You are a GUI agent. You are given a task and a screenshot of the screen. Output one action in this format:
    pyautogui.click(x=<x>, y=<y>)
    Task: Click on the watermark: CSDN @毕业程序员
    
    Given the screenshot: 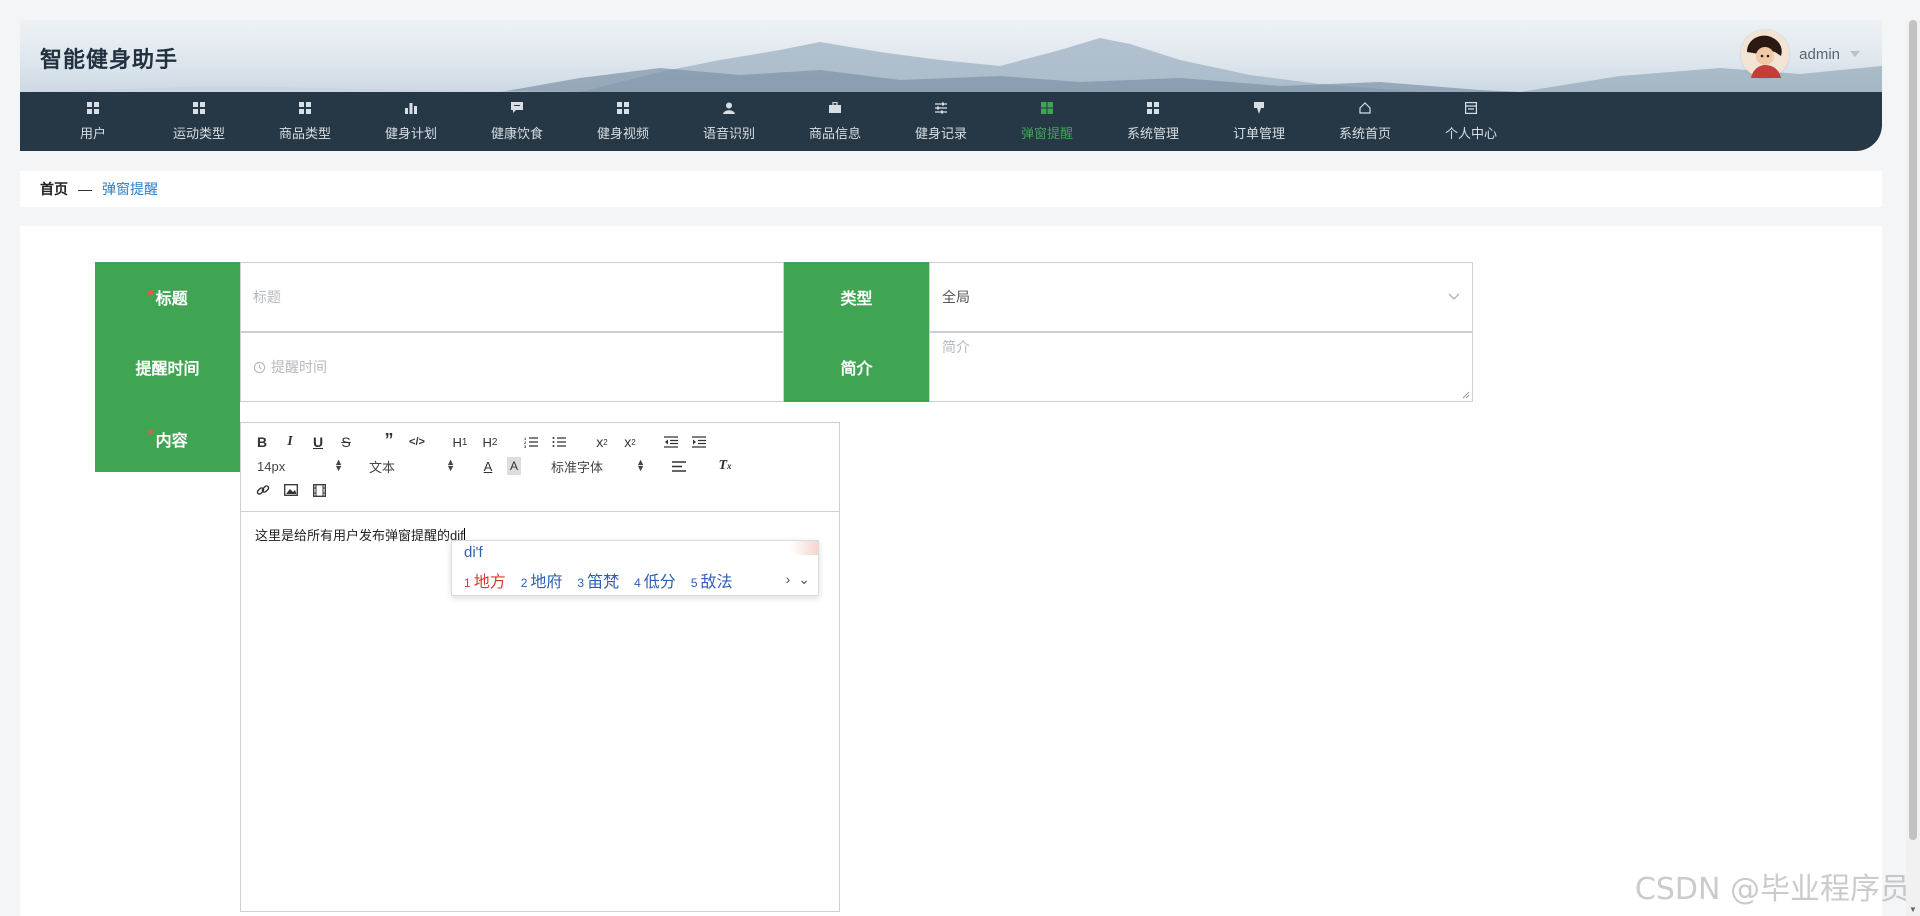 What is the action you would take?
    pyautogui.click(x=1772, y=889)
    